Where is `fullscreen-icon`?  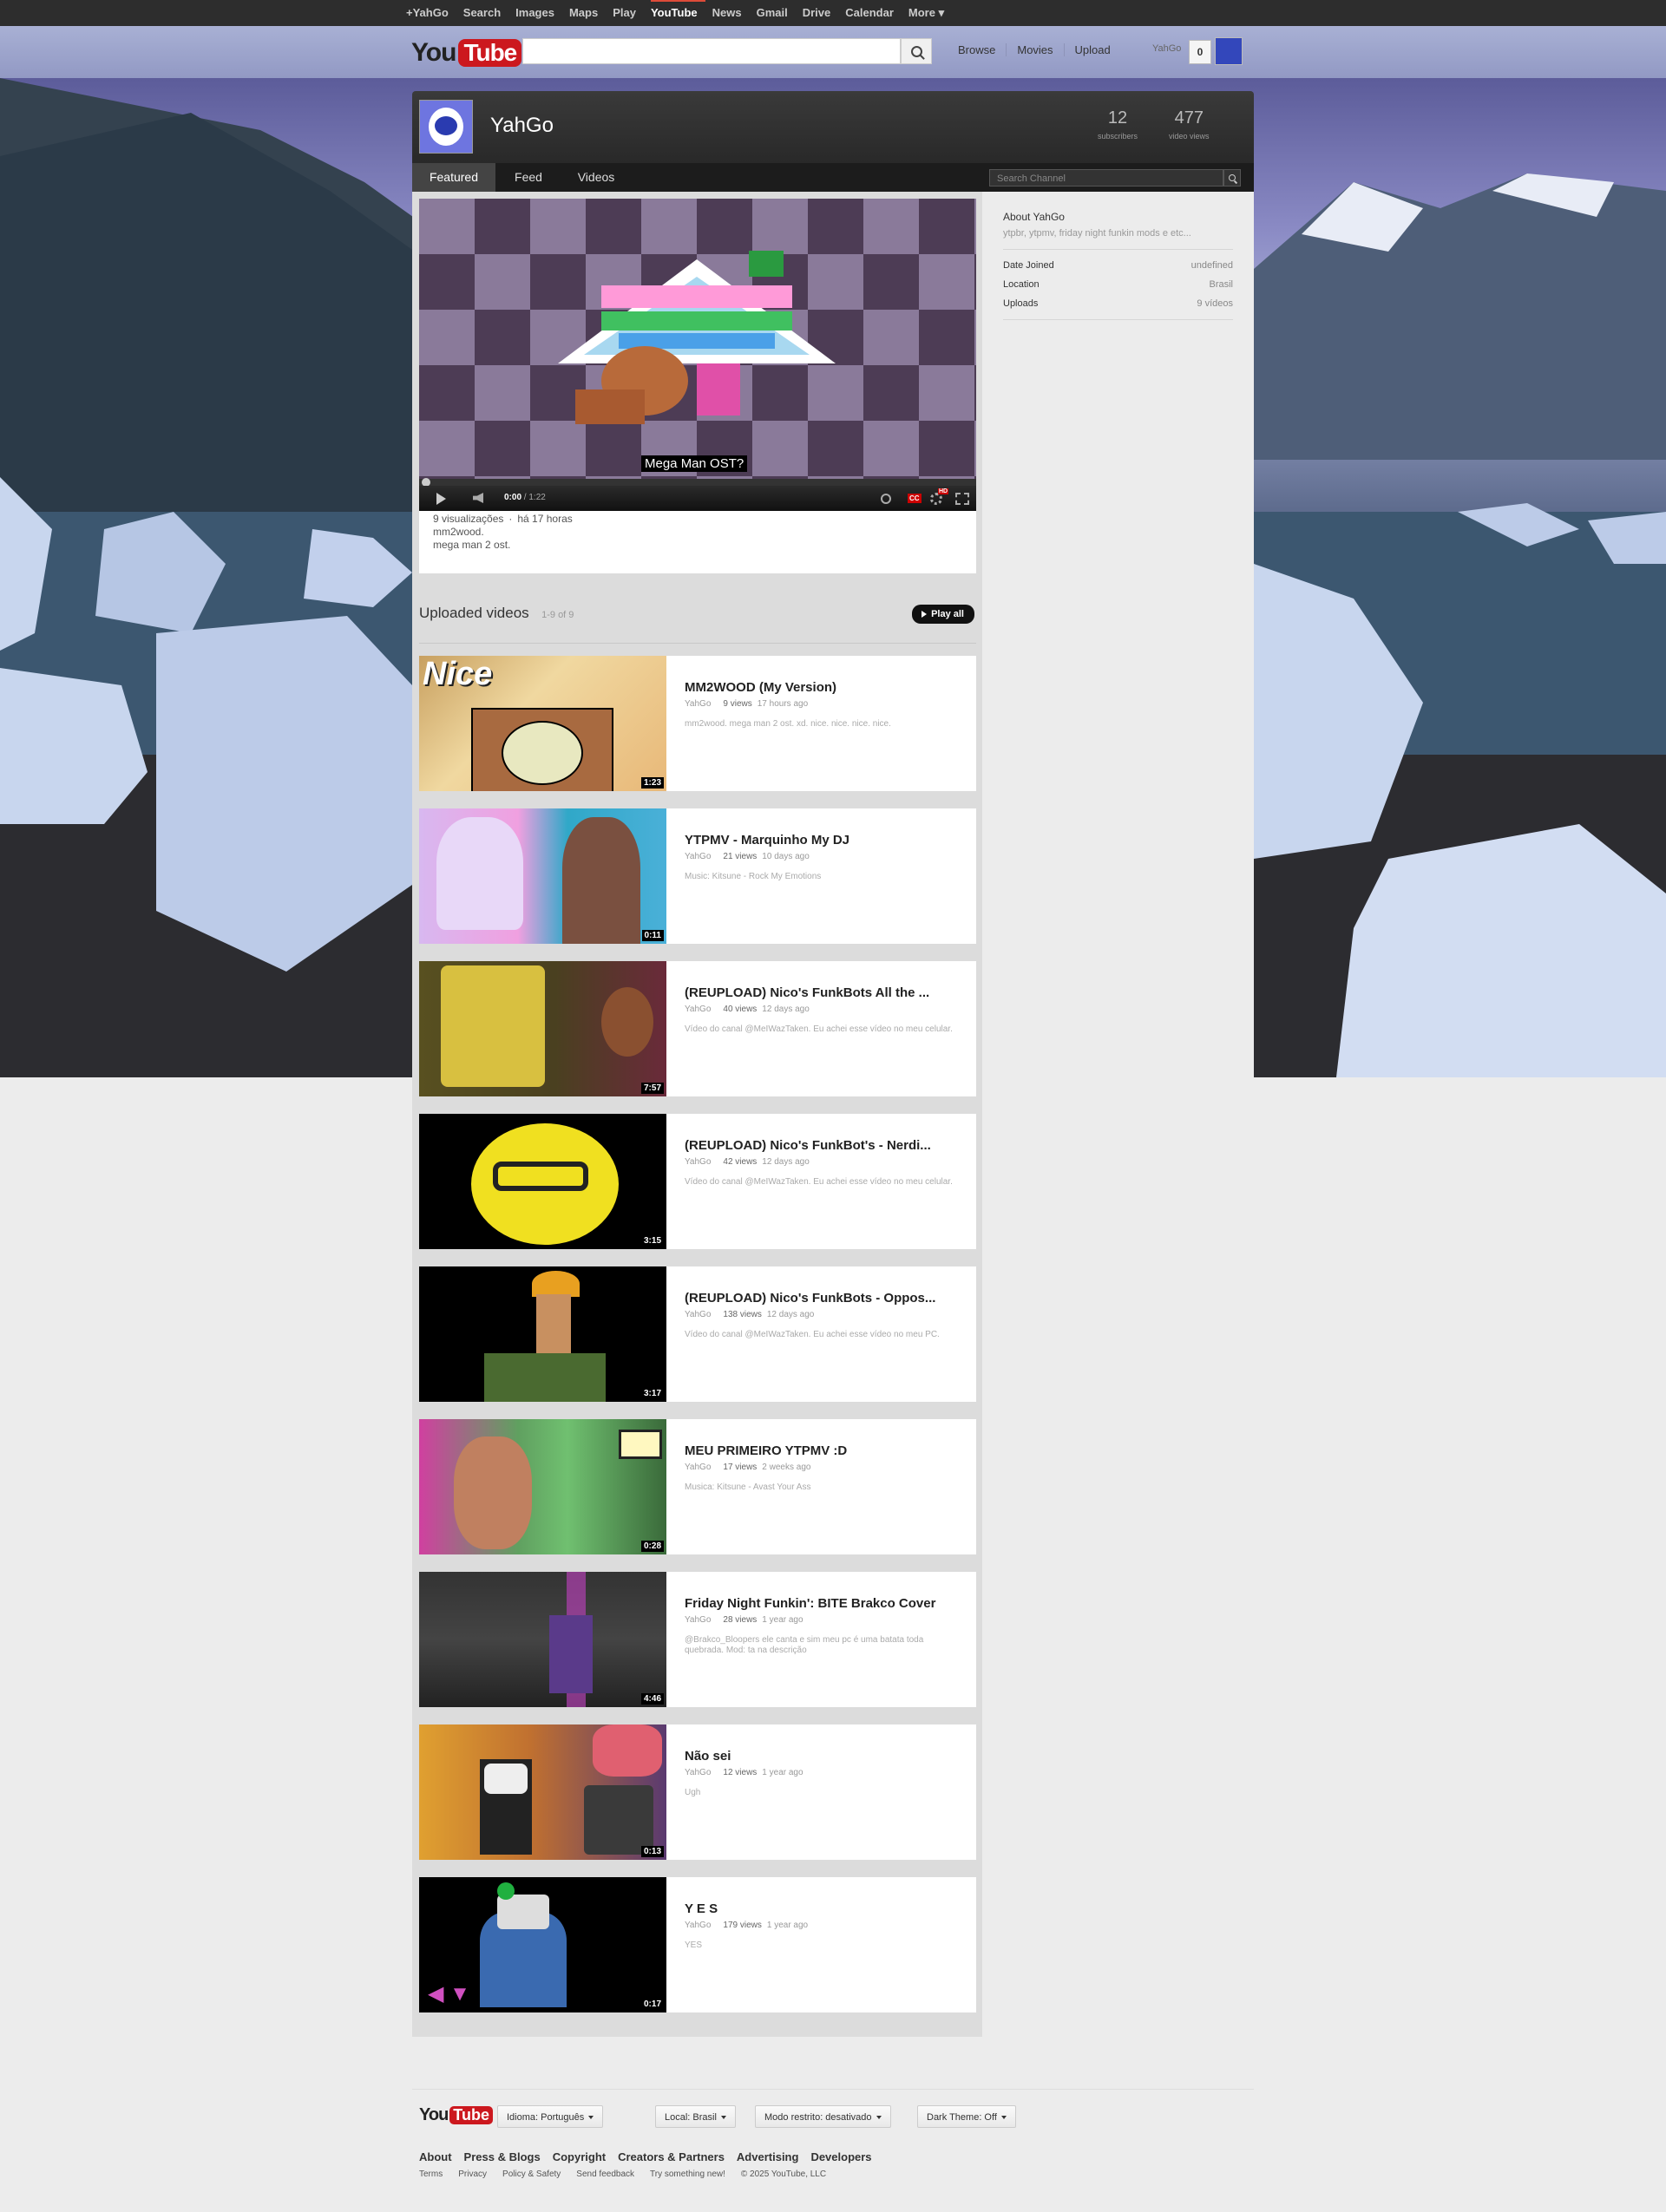
fullscreen-icon is located at coordinates (962, 499).